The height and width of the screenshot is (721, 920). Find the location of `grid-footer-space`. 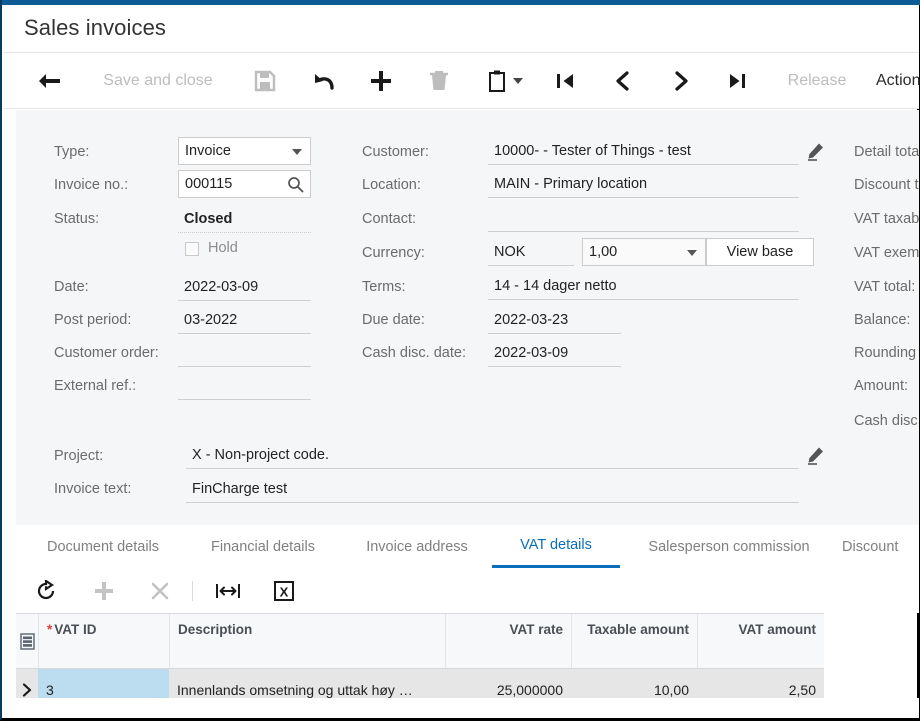

grid-footer-space is located at coordinates (467, 708).